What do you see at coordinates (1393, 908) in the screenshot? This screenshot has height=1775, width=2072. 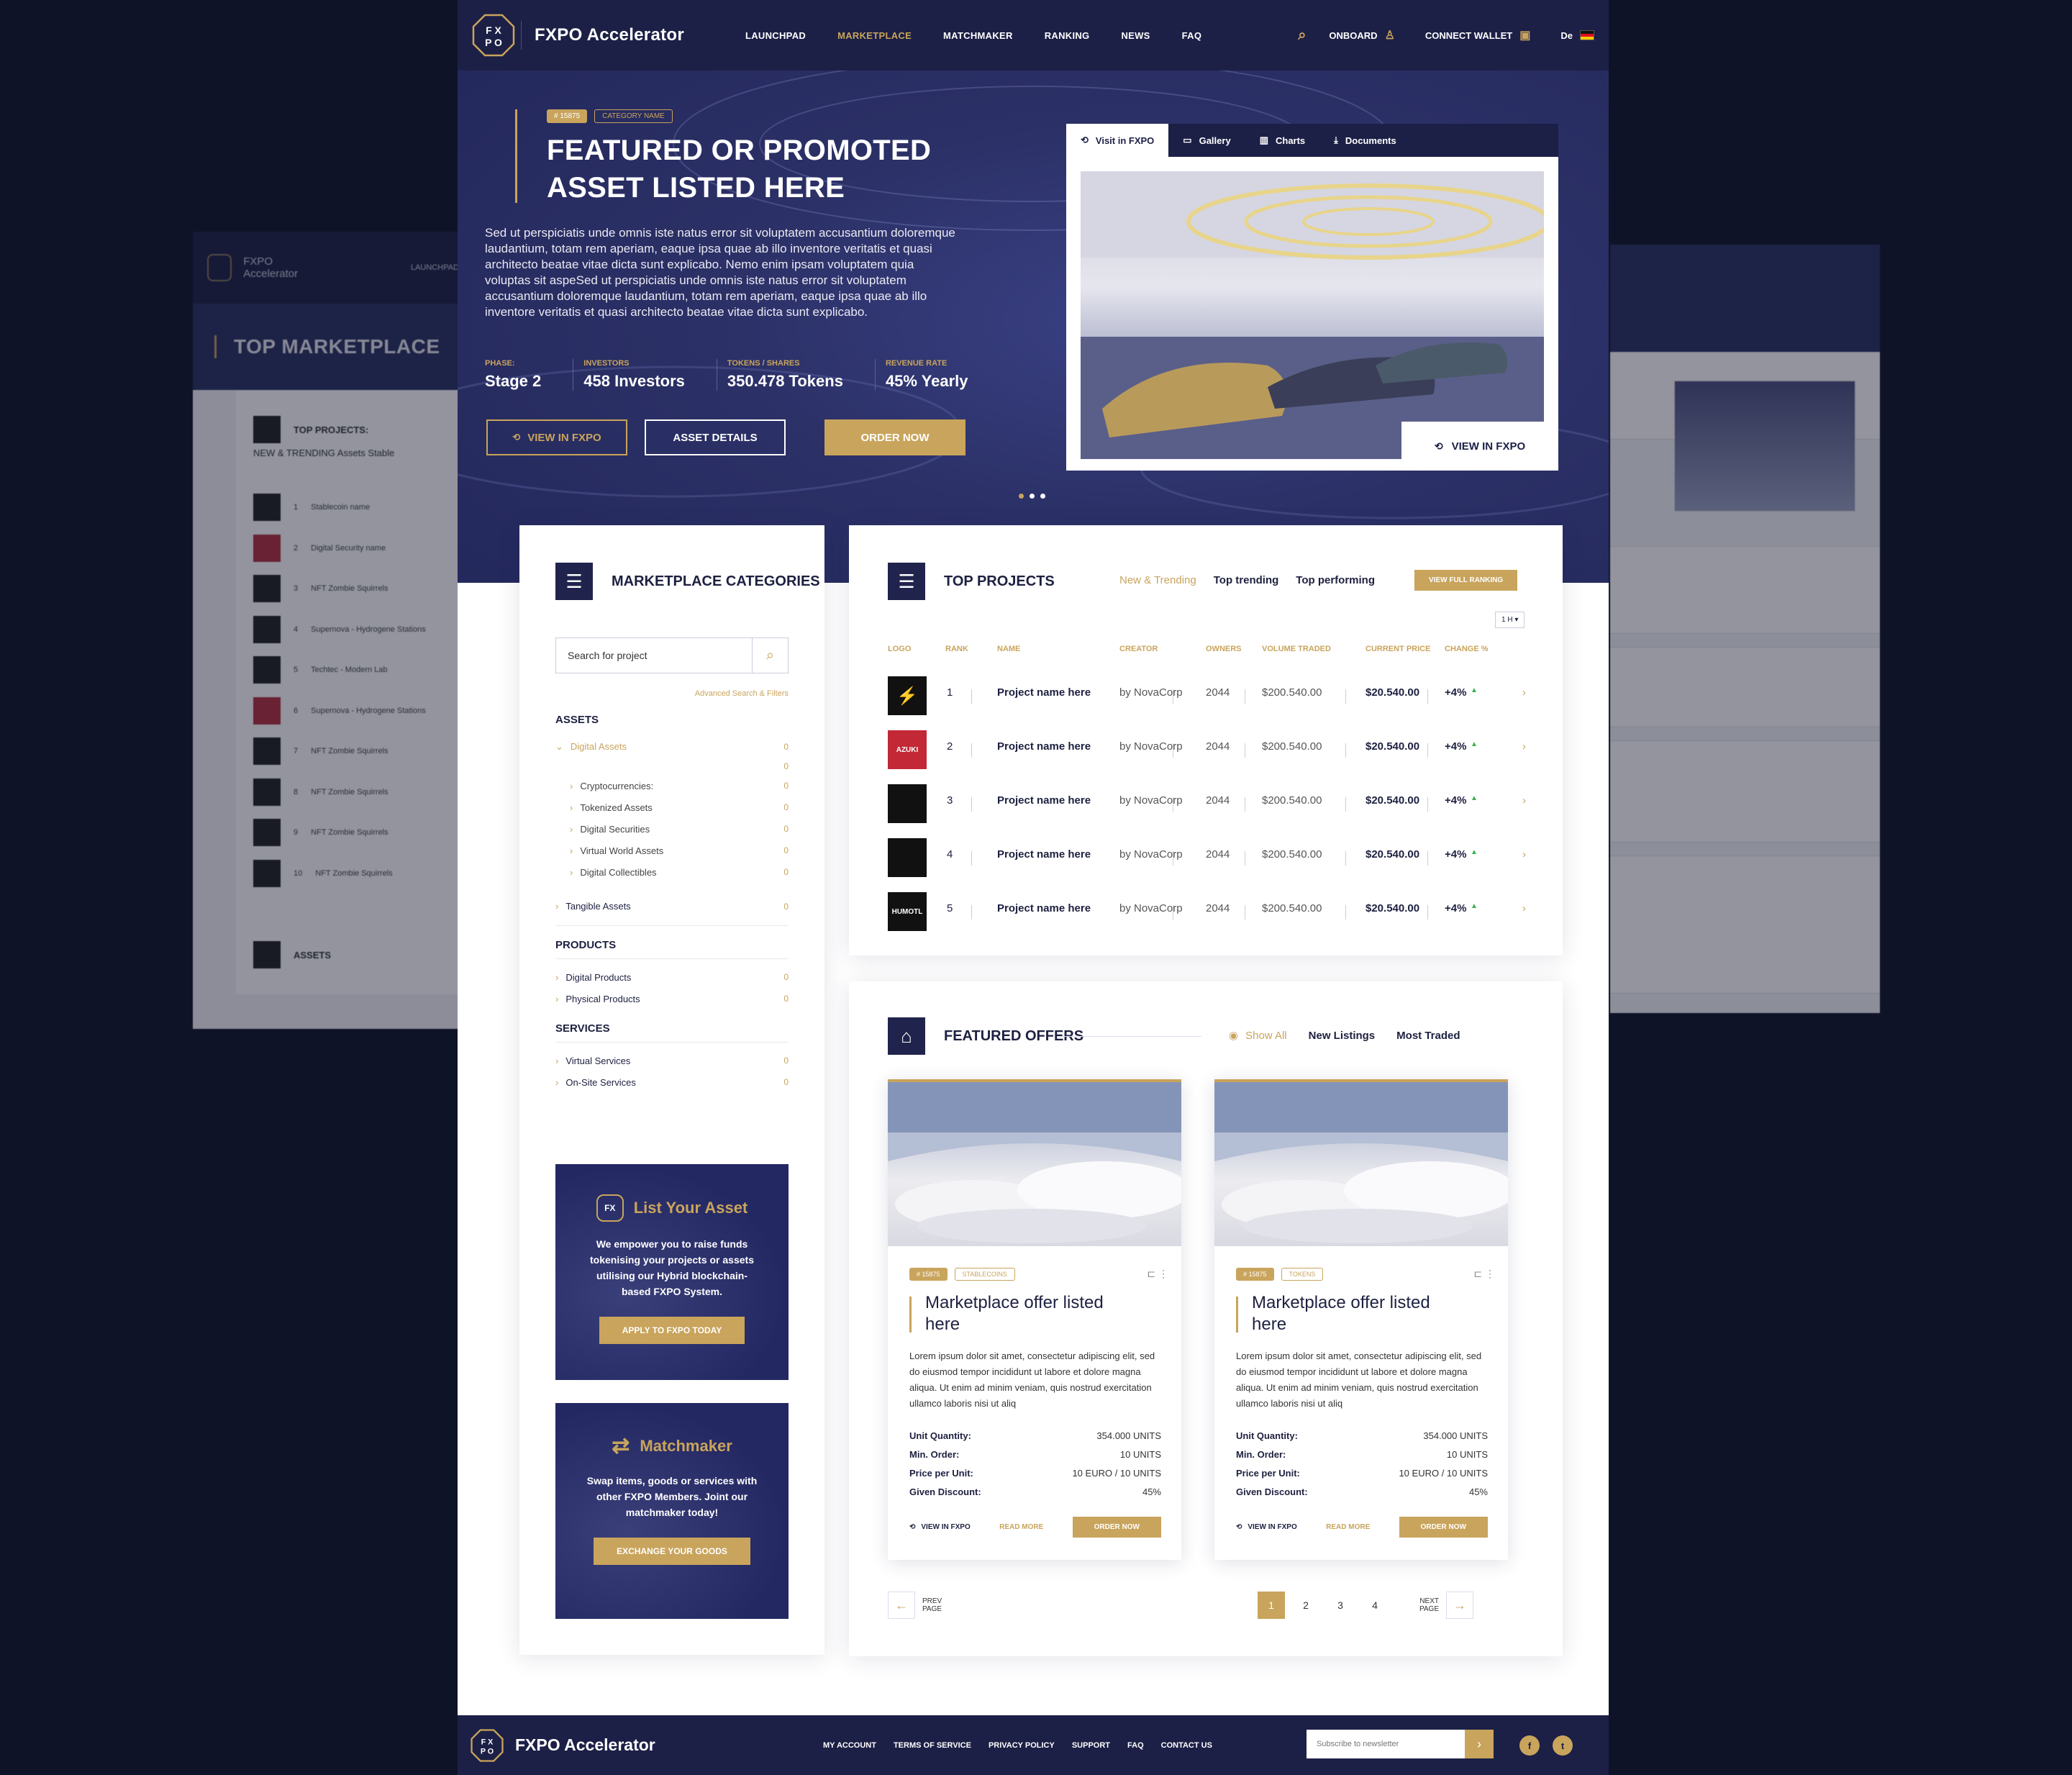 I see `current-price: $20.540.00` at bounding box center [1393, 908].